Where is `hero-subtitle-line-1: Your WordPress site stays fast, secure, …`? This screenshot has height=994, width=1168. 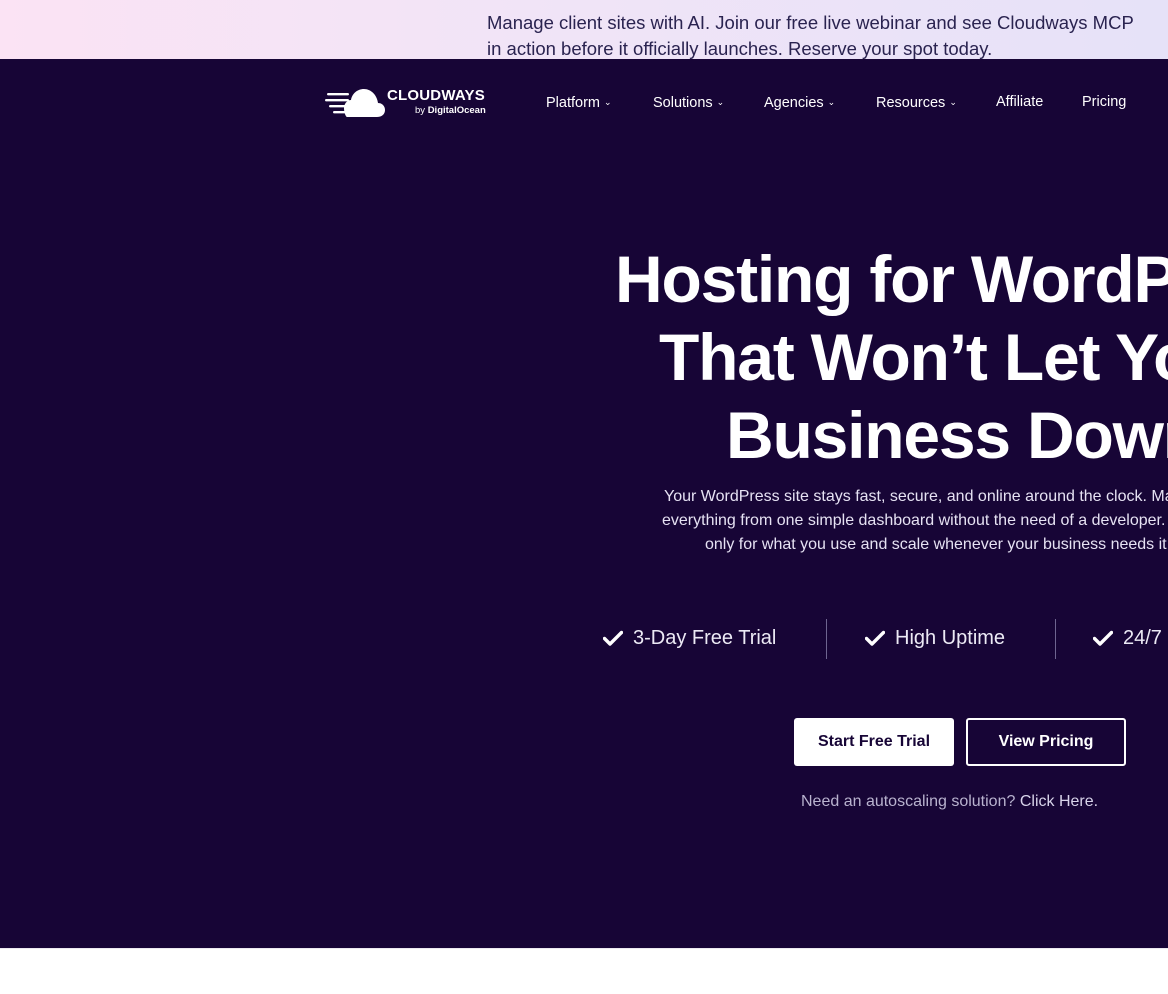
hero-subtitle-line-1: Your WordPress site stays fast, secure, … is located at coordinates (916, 496).